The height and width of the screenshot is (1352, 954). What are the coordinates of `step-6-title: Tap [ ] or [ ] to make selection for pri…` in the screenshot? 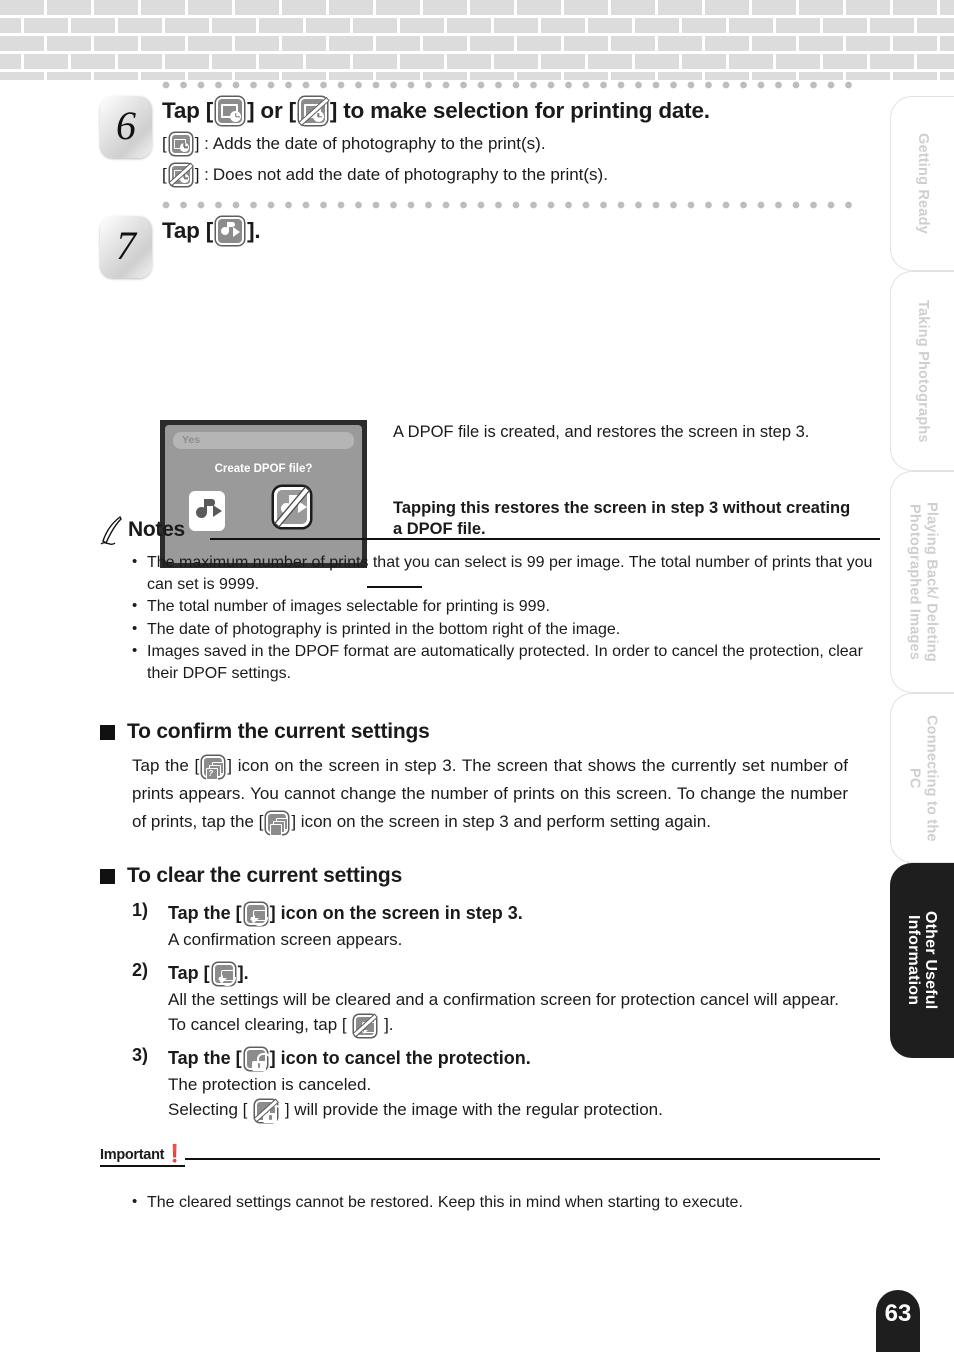 It's located at (521, 111).